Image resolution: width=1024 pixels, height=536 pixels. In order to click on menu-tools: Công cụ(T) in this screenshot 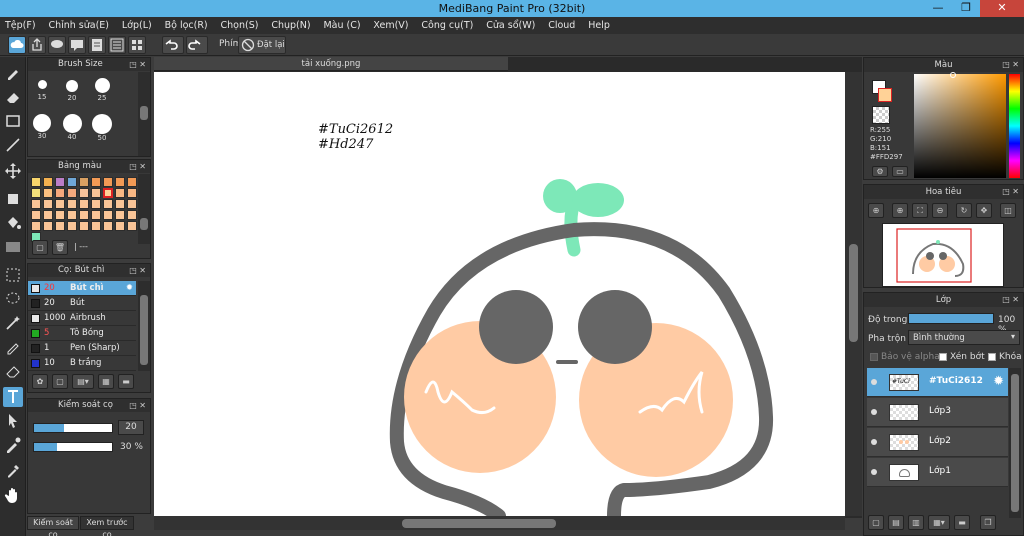, I will do `click(447, 25)`.